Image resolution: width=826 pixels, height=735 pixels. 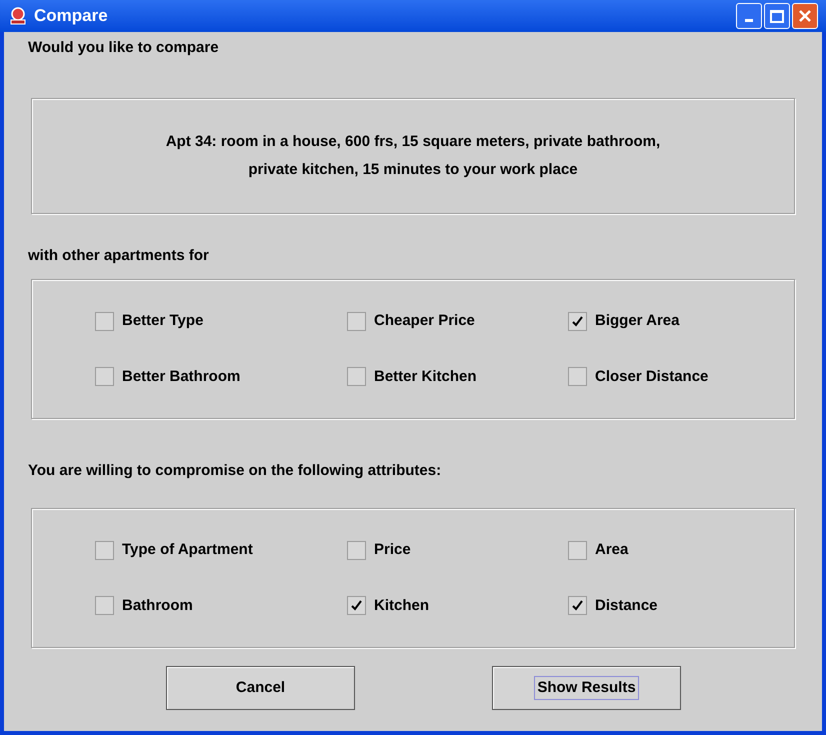 What do you see at coordinates (681, 377) in the screenshot?
I see `checkbox: Closer Distance` at bounding box center [681, 377].